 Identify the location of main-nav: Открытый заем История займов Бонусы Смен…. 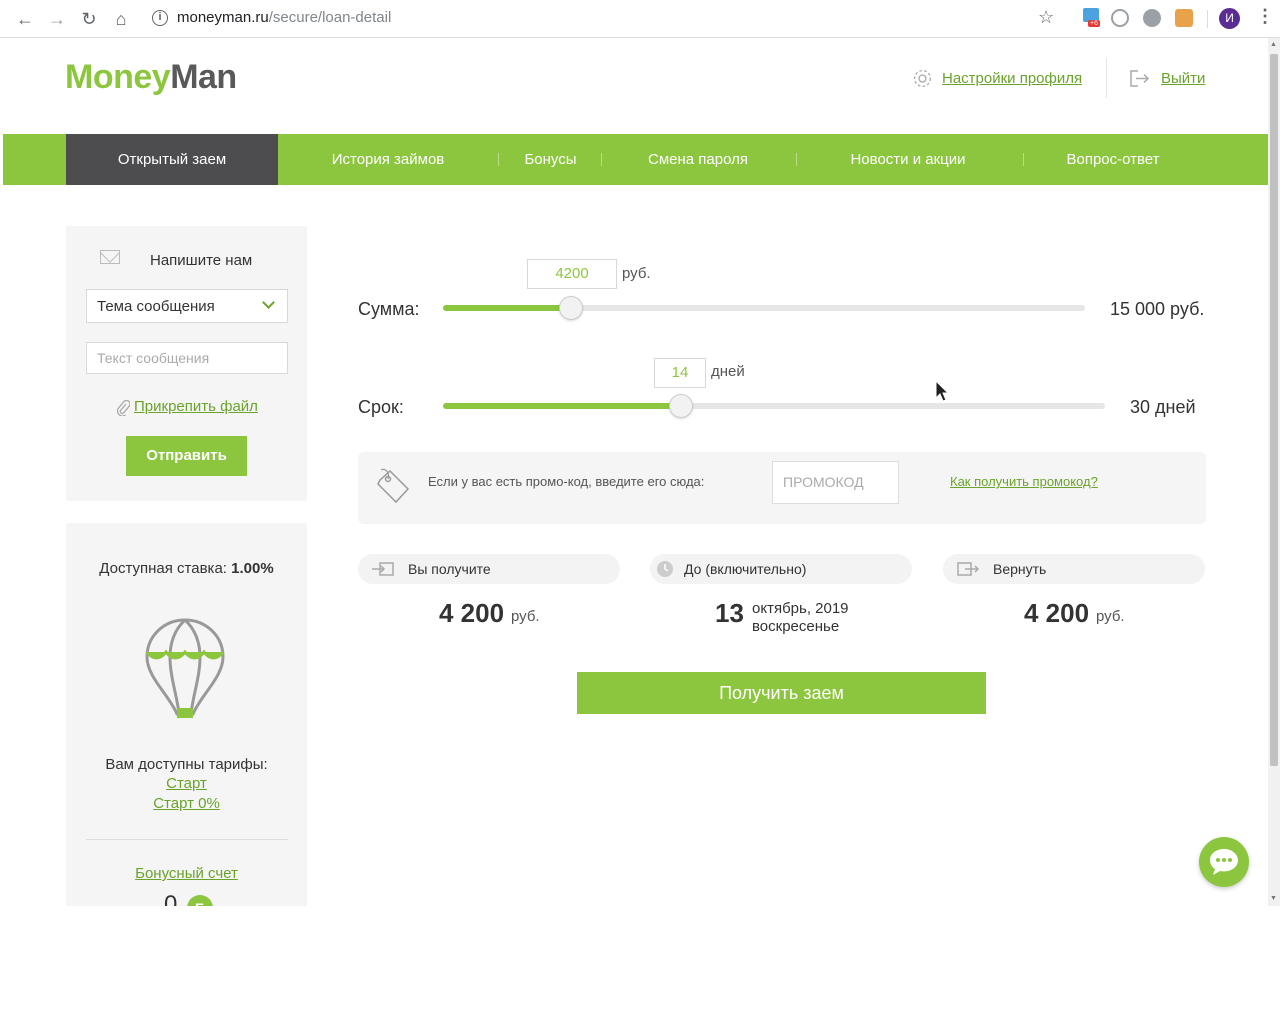
(635, 159).